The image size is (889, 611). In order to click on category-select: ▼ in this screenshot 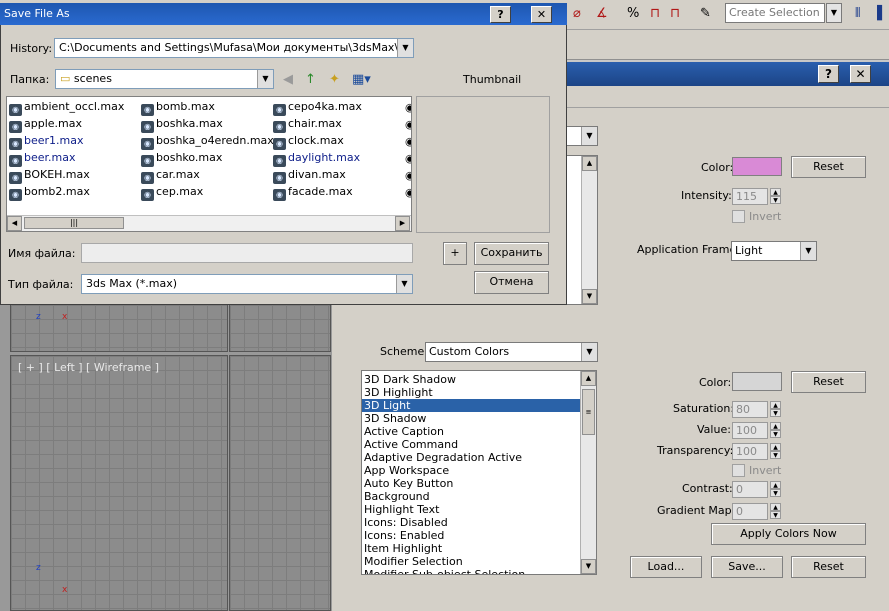, I will do `click(582, 136)`.